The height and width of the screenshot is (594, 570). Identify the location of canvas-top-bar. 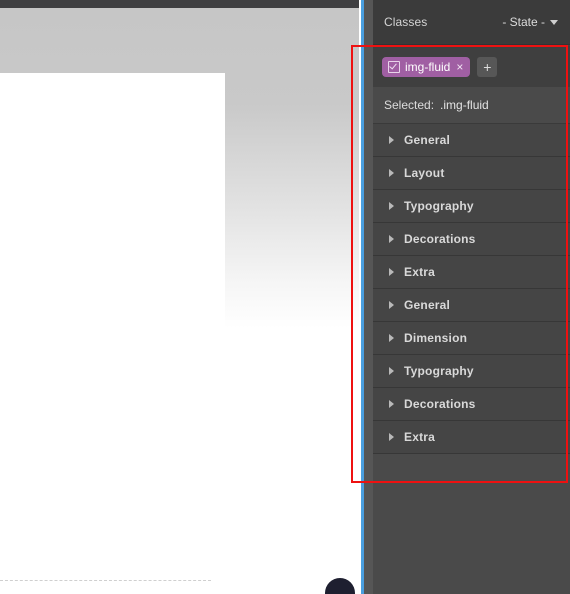
(179, 4).